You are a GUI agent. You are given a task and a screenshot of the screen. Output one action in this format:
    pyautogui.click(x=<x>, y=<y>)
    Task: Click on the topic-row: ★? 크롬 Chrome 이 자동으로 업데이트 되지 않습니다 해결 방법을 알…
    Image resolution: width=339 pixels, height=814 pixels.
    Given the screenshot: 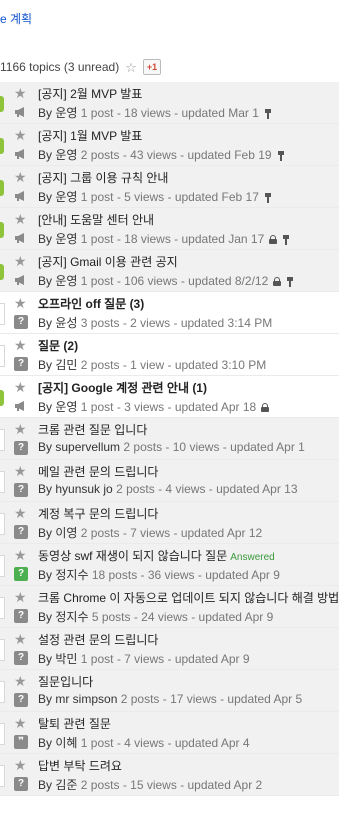 What is the action you would take?
    pyautogui.click(x=169, y=607)
    